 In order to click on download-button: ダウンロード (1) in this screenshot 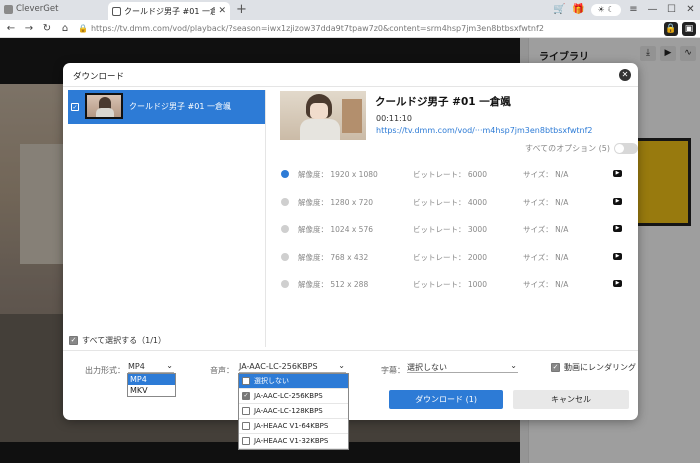, I will do `click(446, 399)`.